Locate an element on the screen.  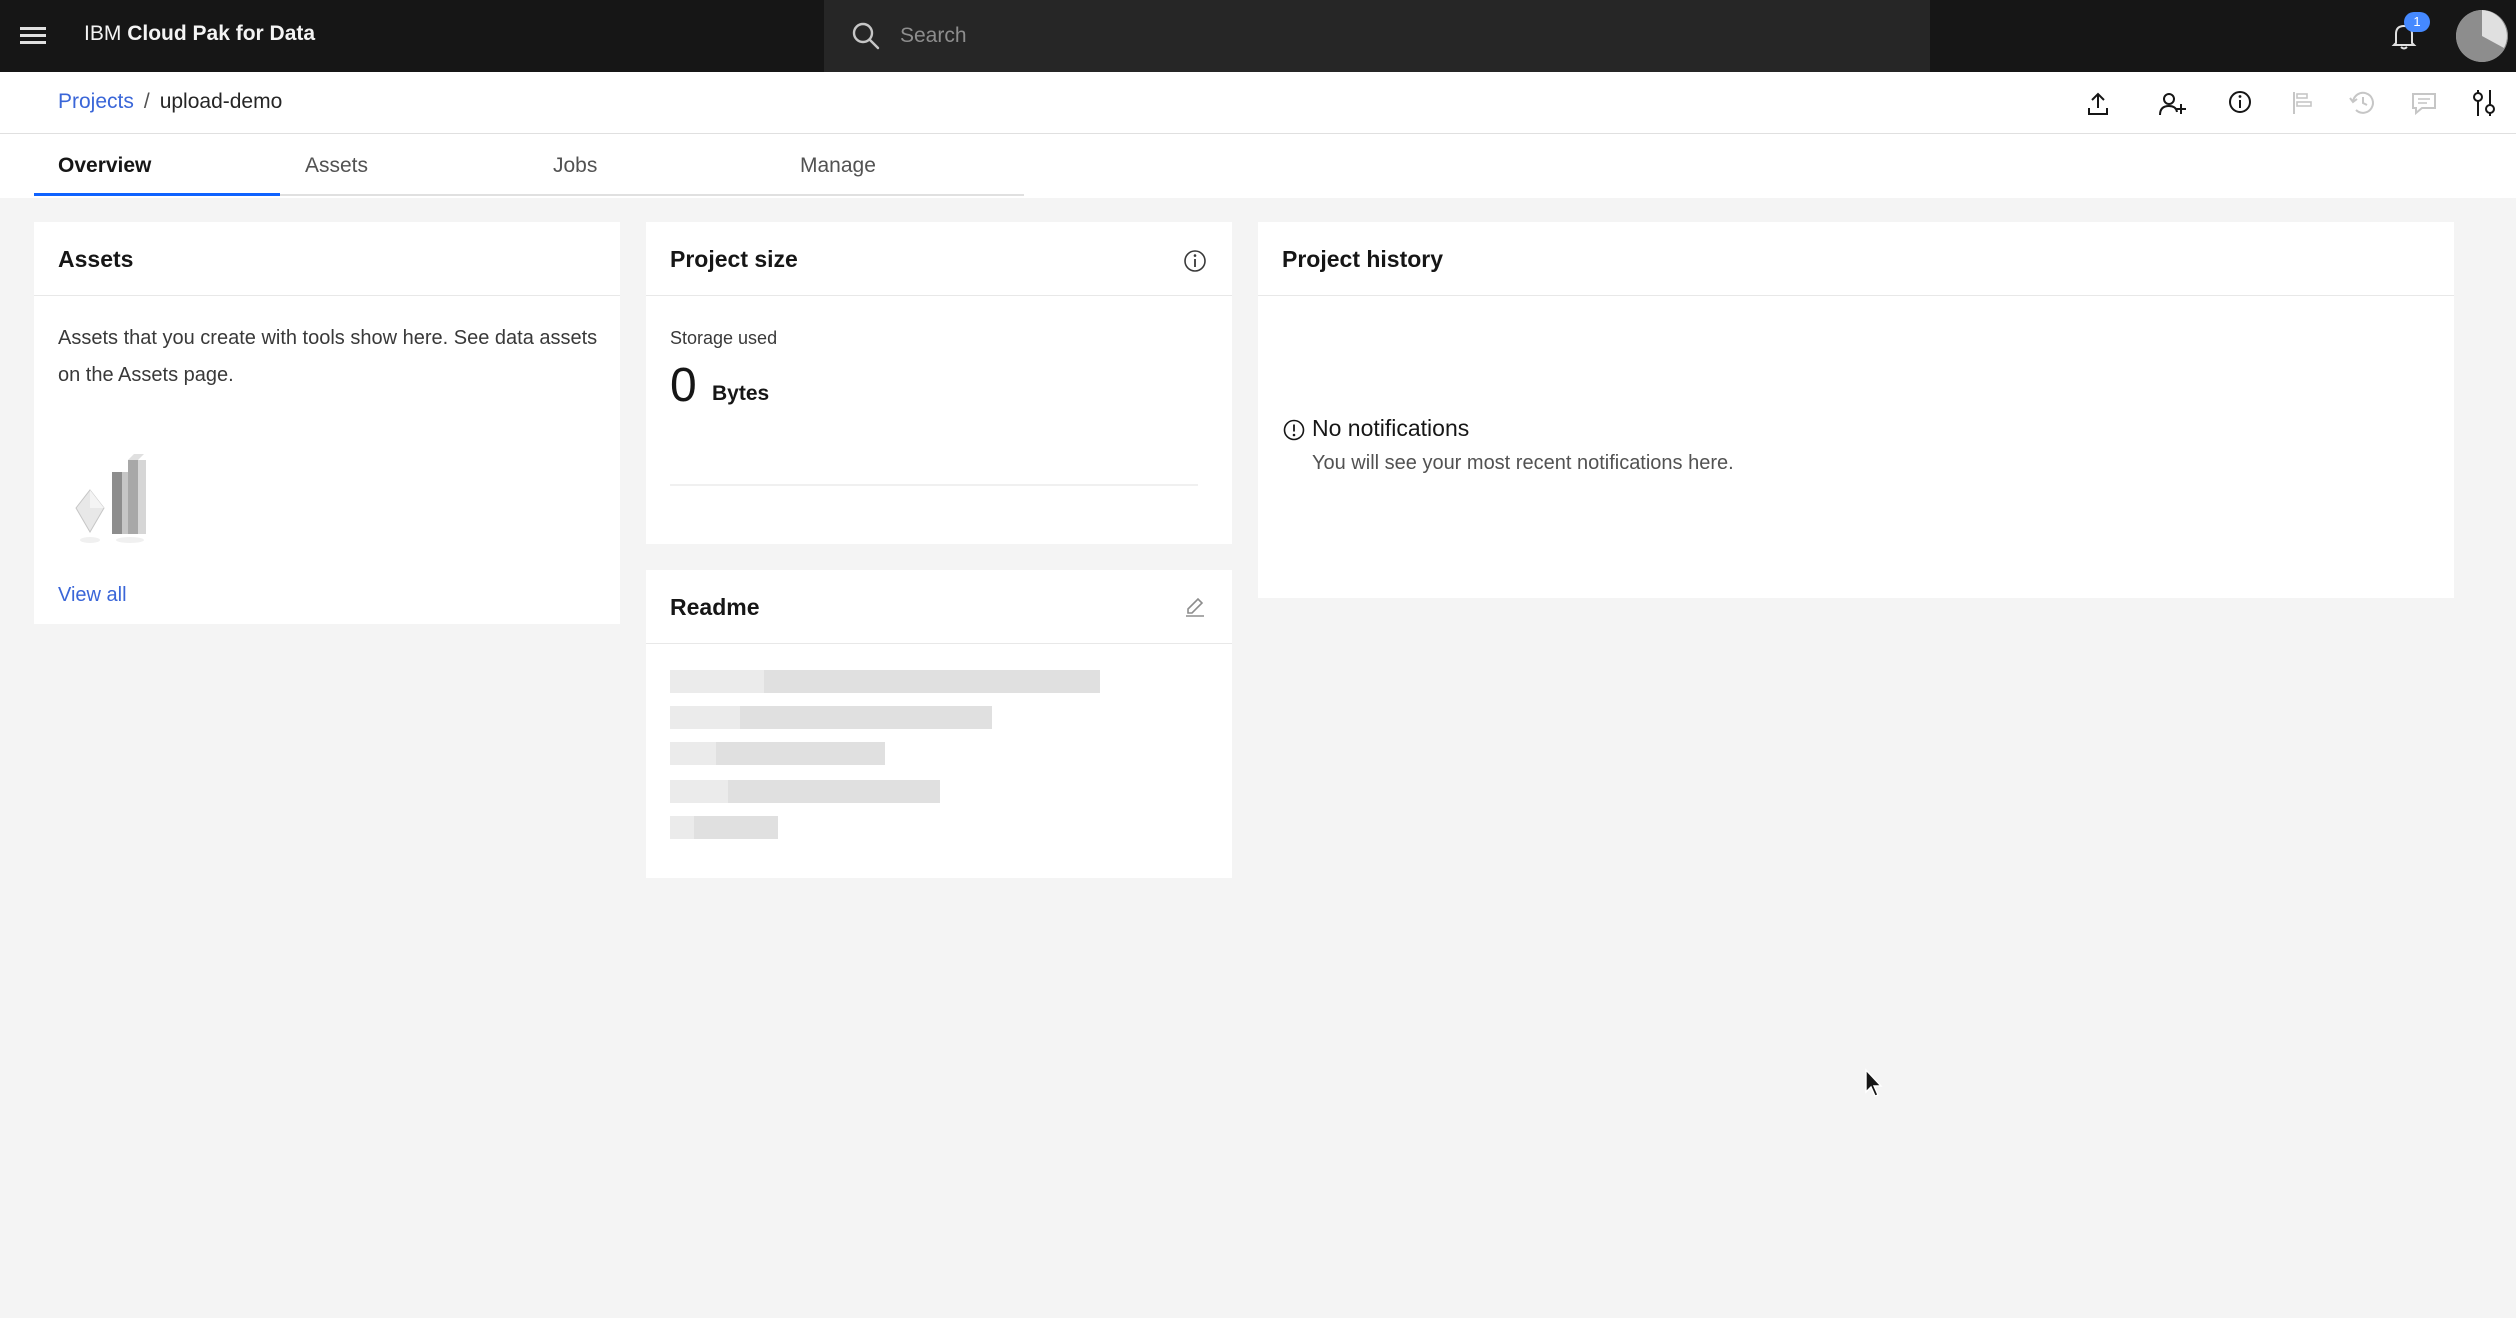
upload-button is located at coordinates (2098, 104).